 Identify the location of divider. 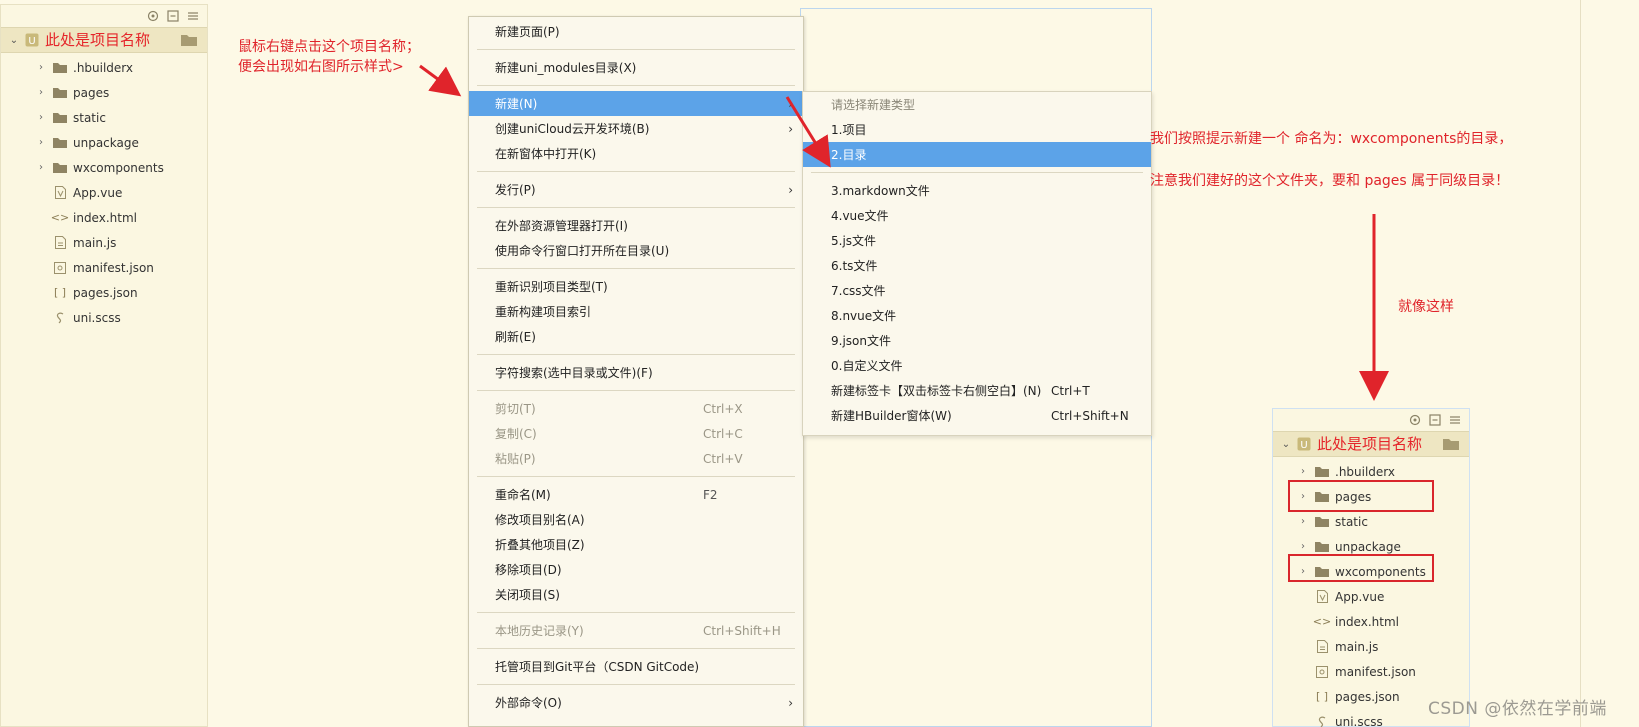
(1580, 363).